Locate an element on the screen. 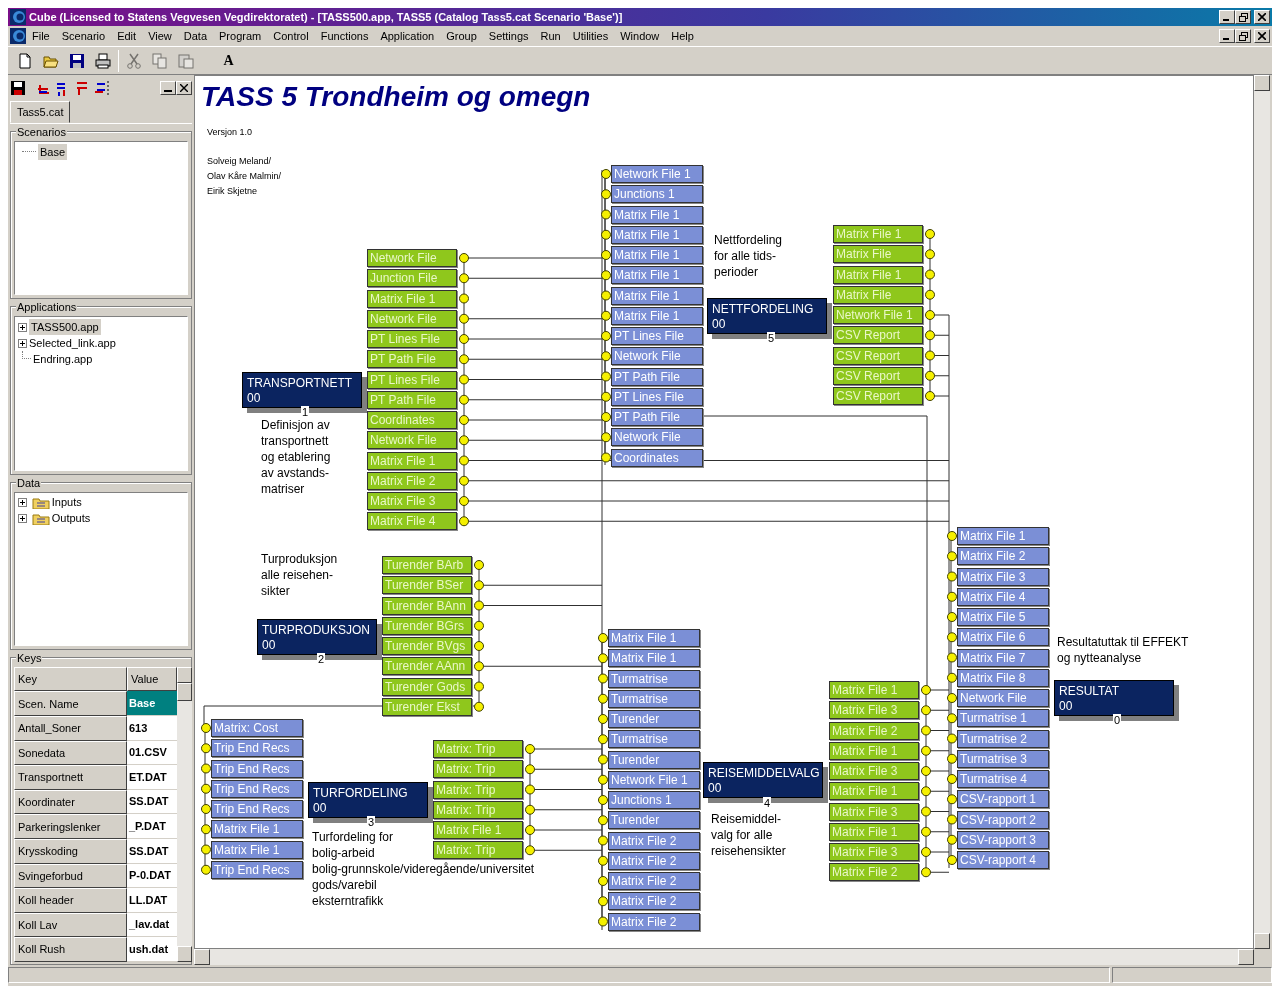 This screenshot has width=1278, height=986. data-folder-item: Outputs is located at coordinates (71, 518).